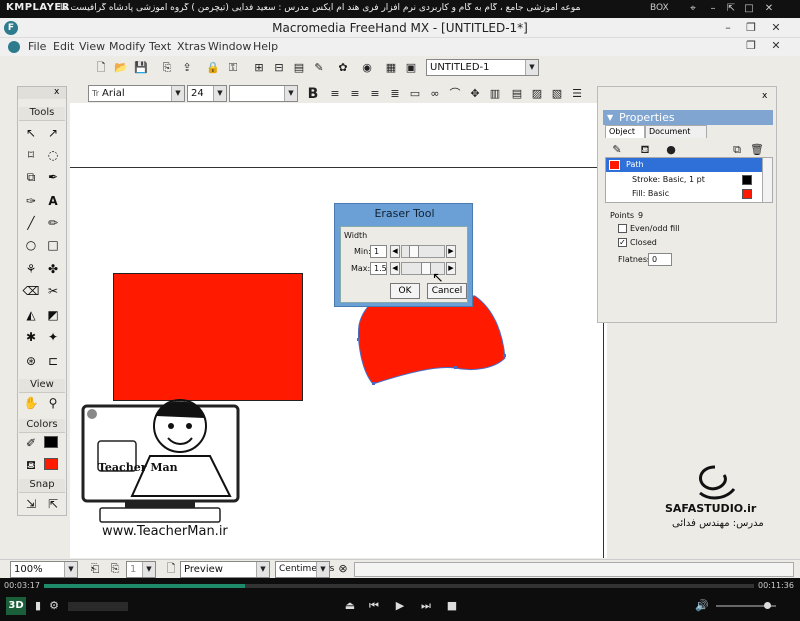  Describe the element at coordinates (31, 337) in the screenshot. I see `extrude-tool-icon: ✱` at that location.